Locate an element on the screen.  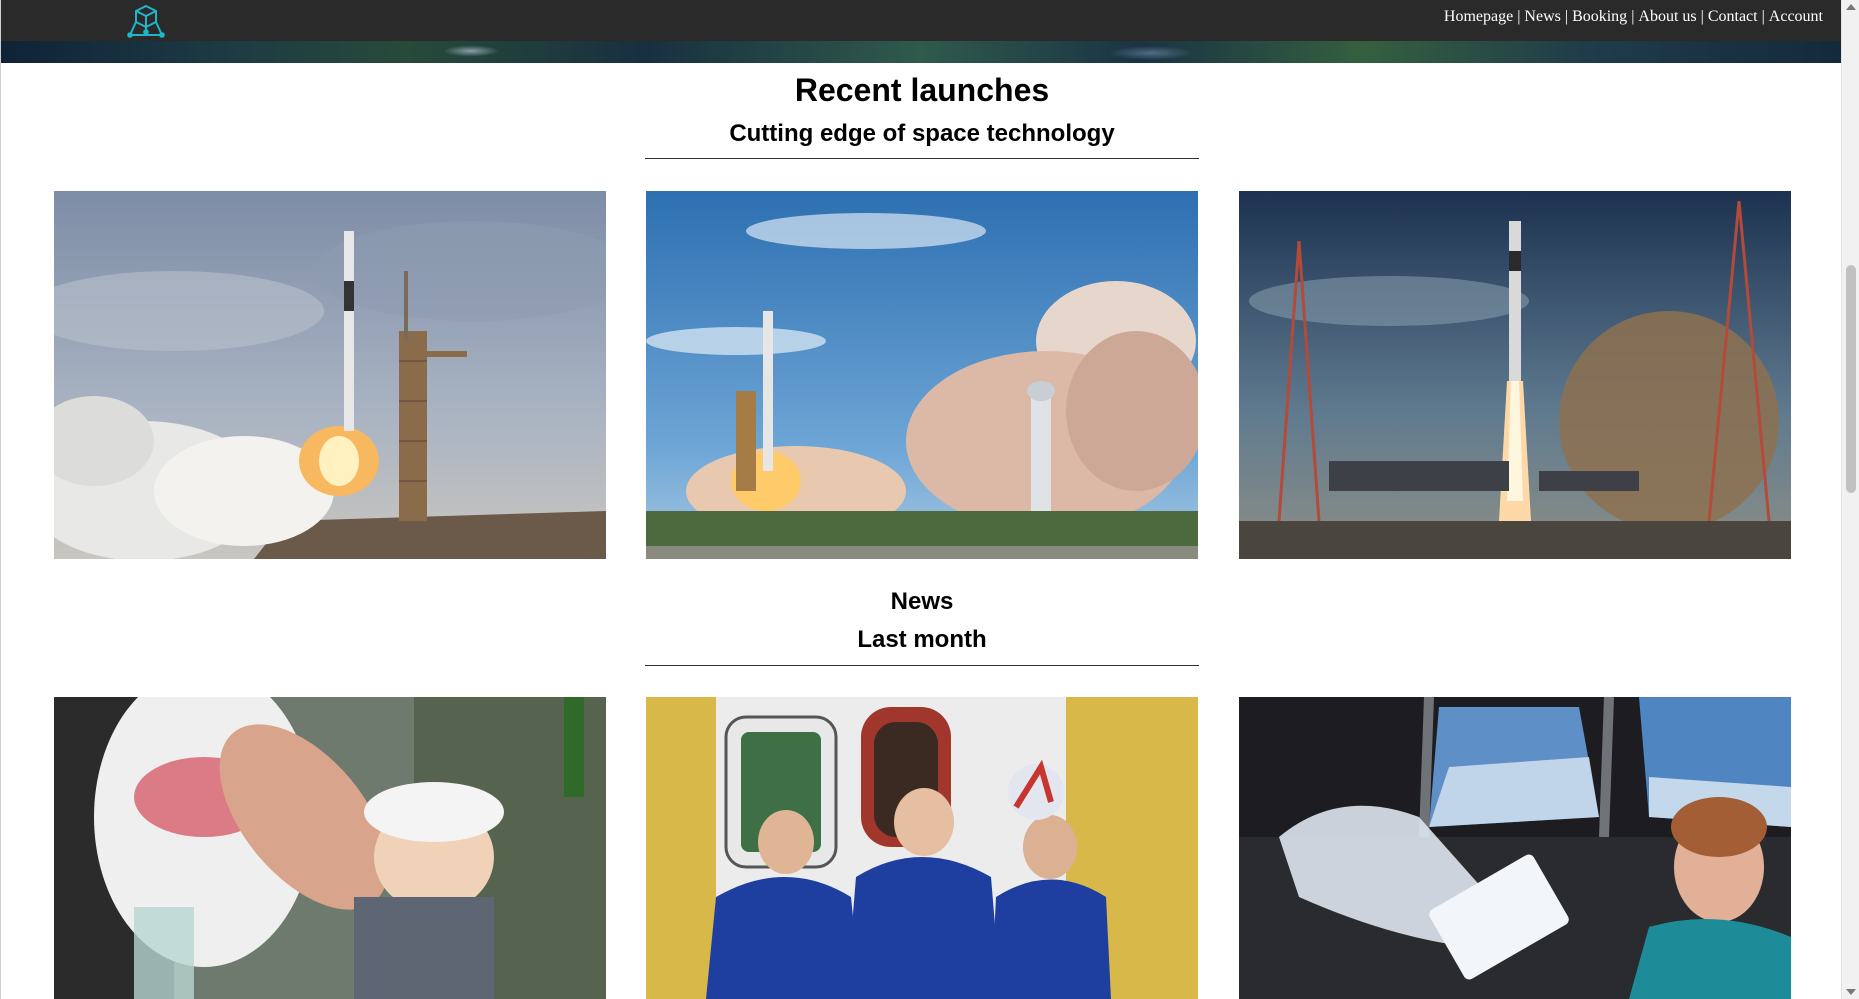
vertical-scrollbar is located at coordinates (1850, 499).